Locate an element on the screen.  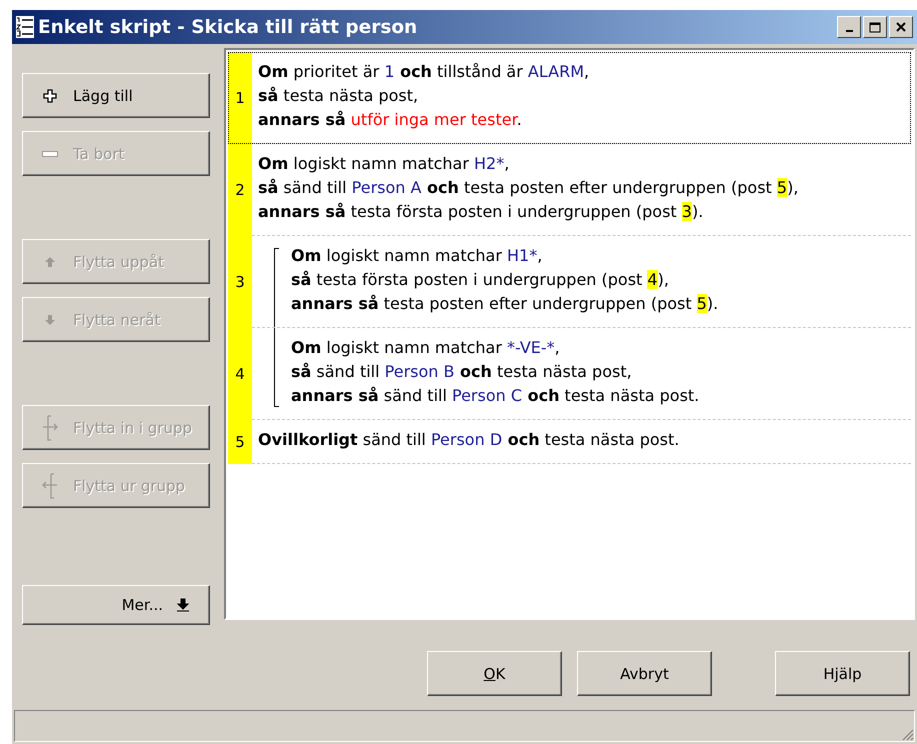
rule-text: annars så testa posten efter undergruppen (post 5). is located at coordinates (504, 304).